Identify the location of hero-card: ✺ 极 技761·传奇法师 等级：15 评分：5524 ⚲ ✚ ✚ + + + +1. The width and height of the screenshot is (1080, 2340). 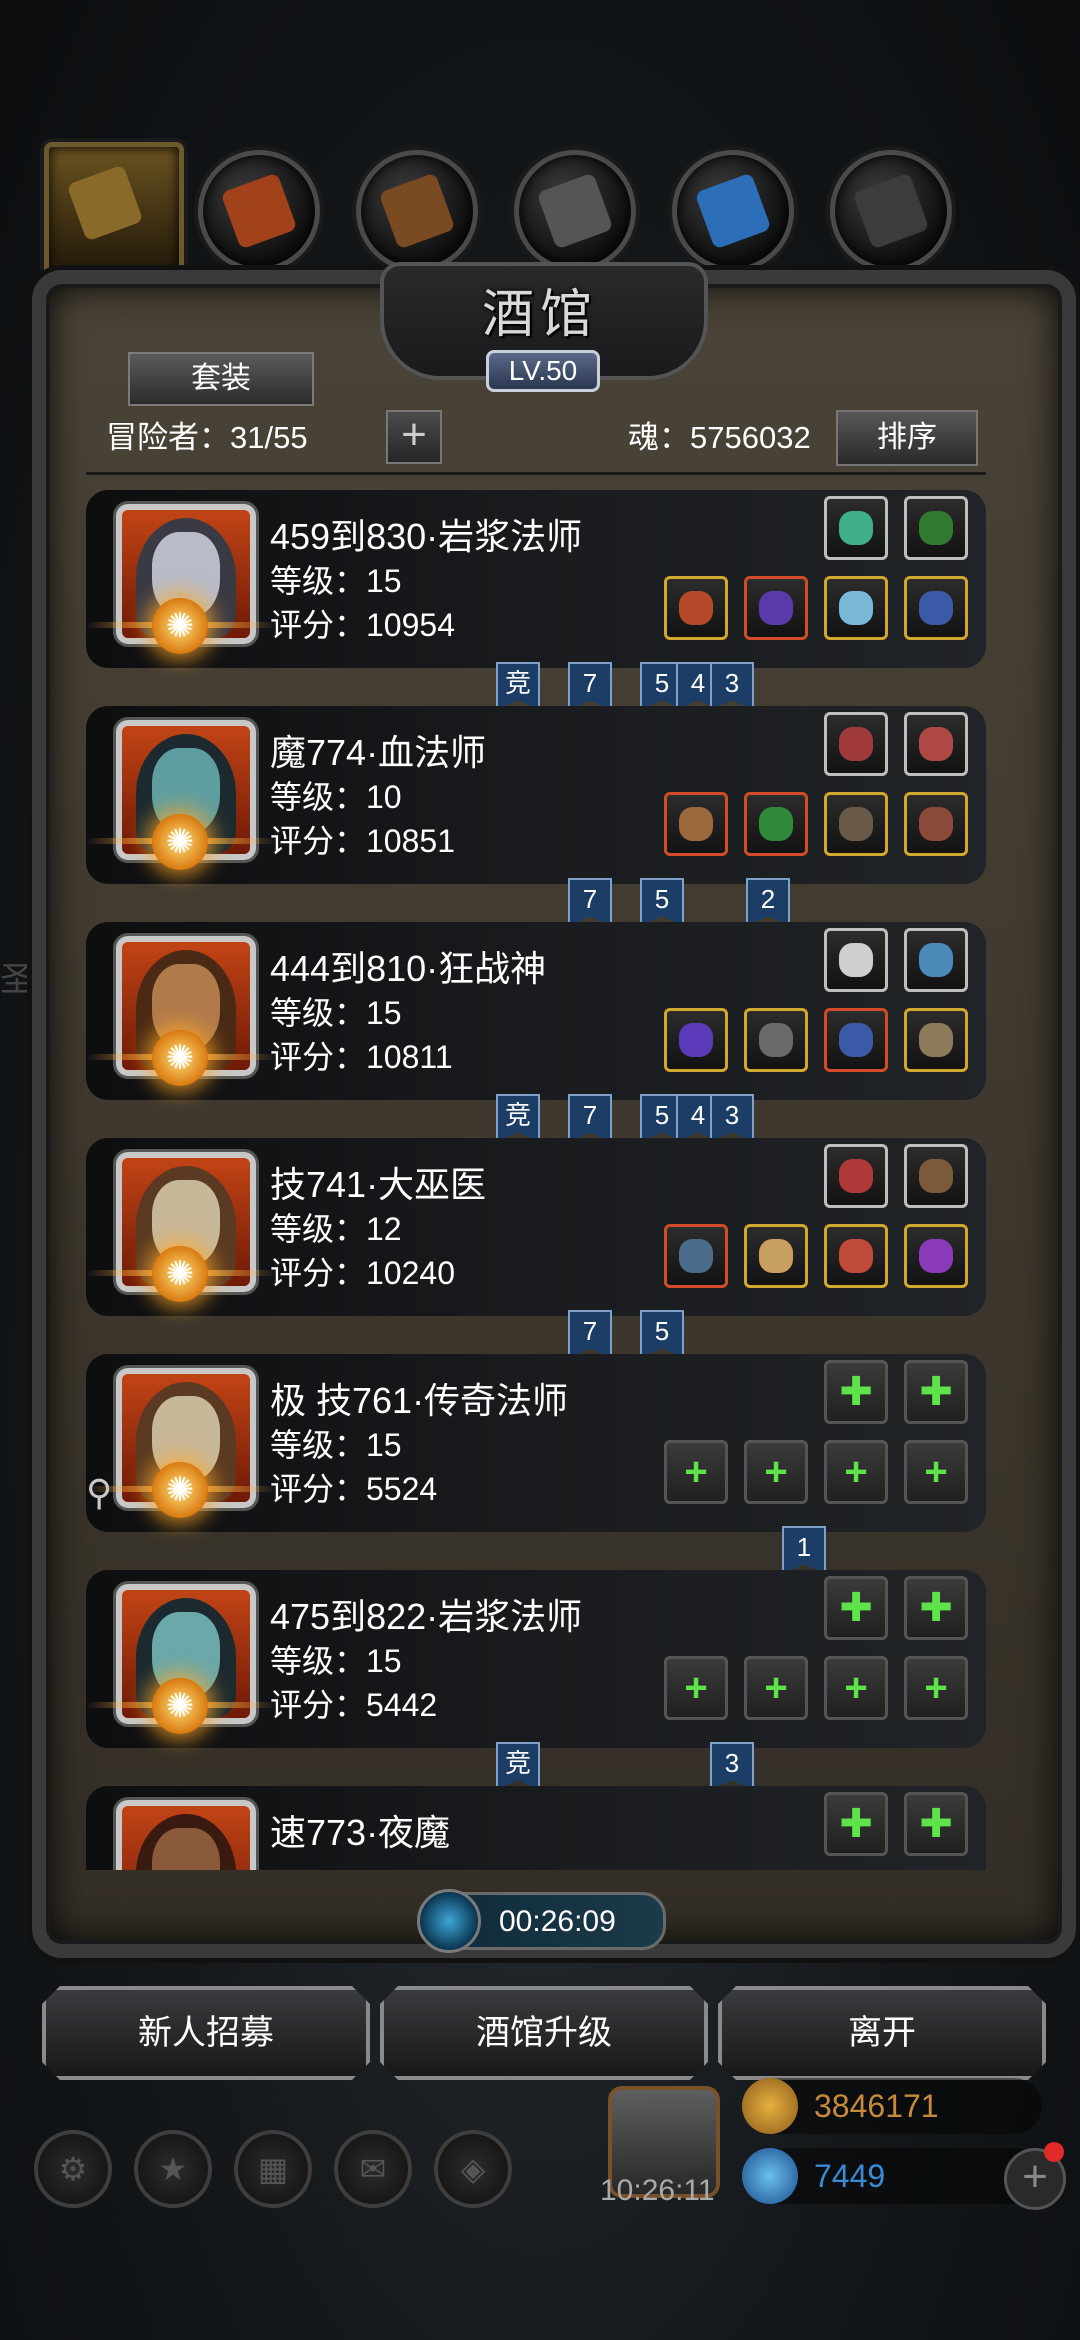
(536, 1464).